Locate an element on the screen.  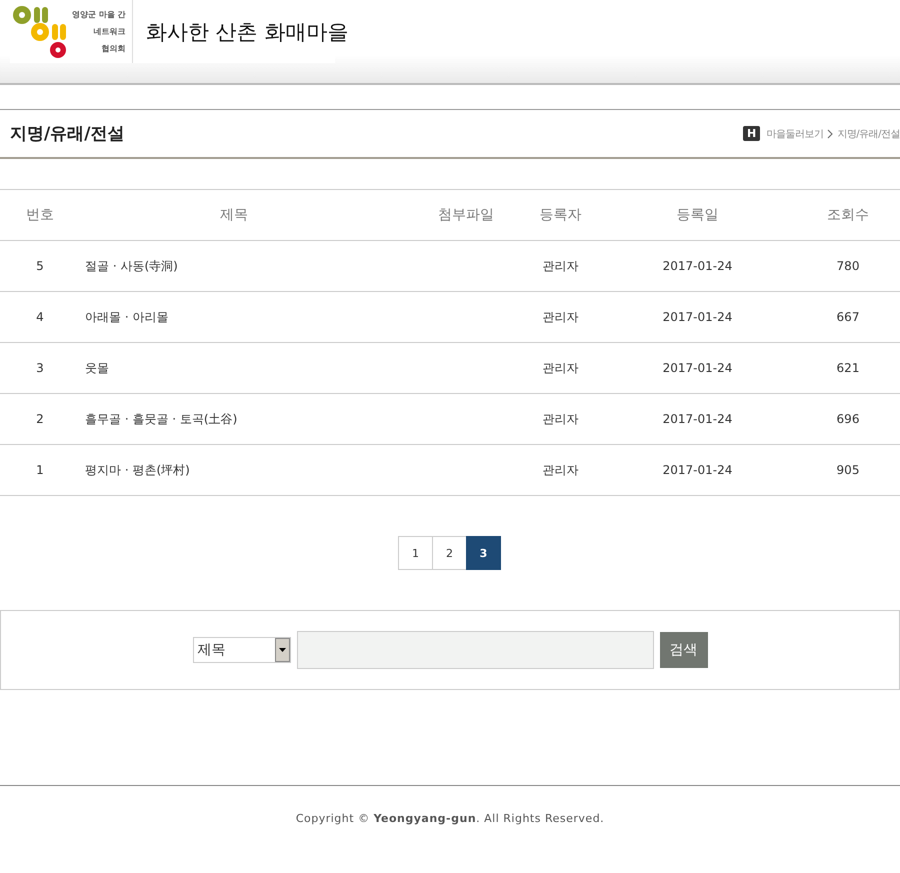
logo-text: 영양군 마을 간 is located at coordinates (99, 15).